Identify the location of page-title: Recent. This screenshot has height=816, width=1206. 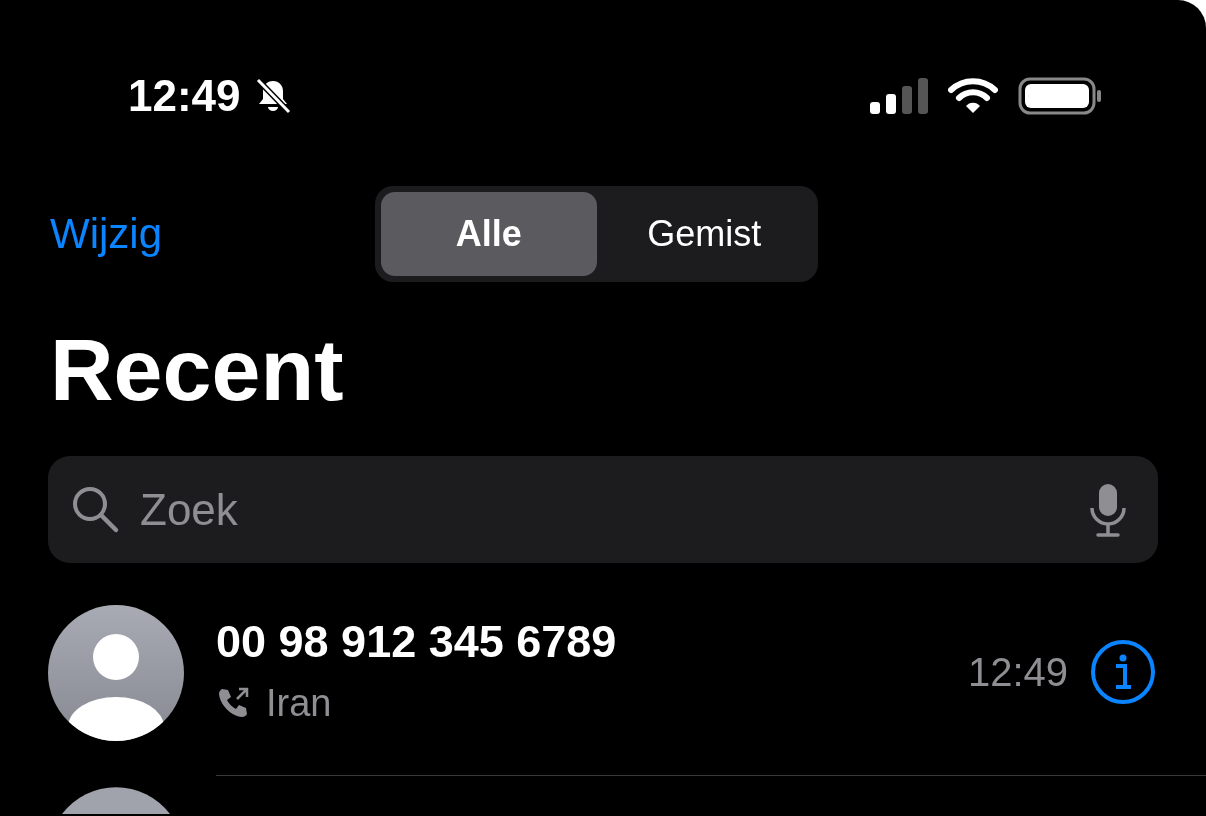
(197, 370).